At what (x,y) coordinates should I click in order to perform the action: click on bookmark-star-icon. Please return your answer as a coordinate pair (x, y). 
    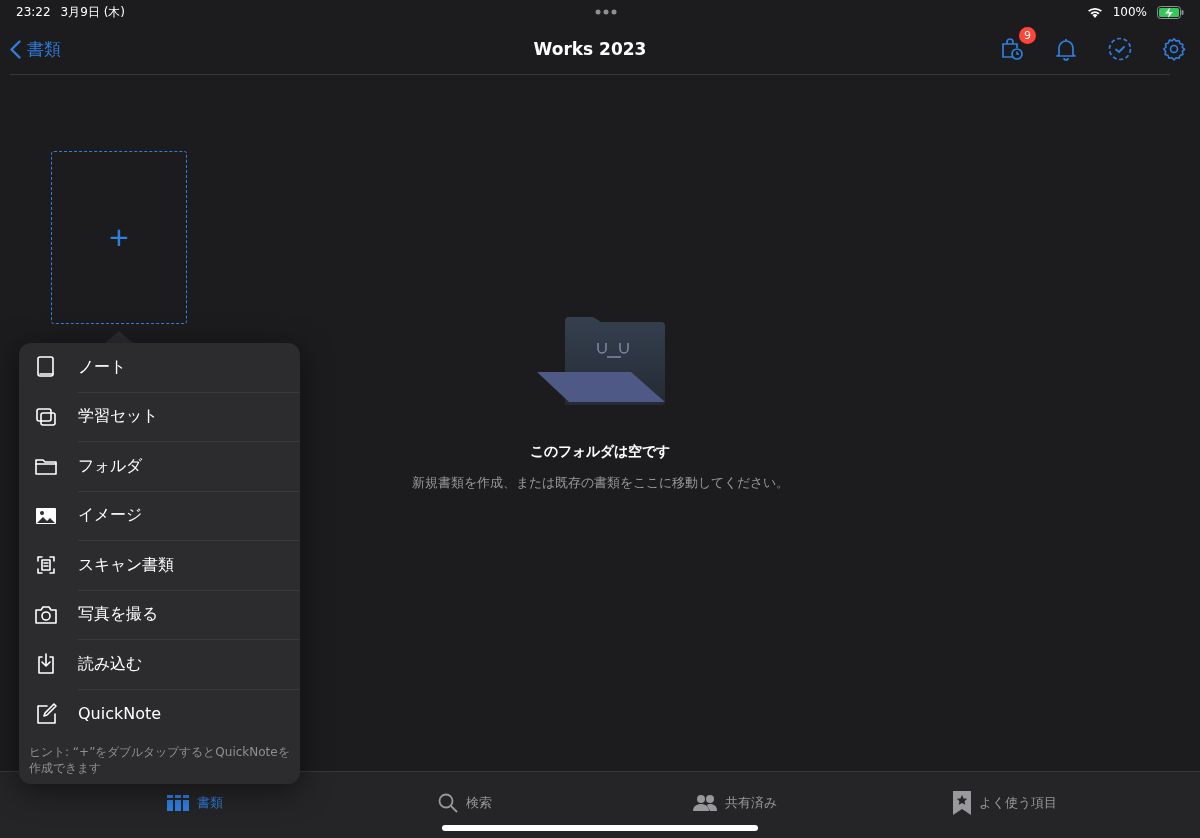
    Looking at the image, I should click on (962, 803).